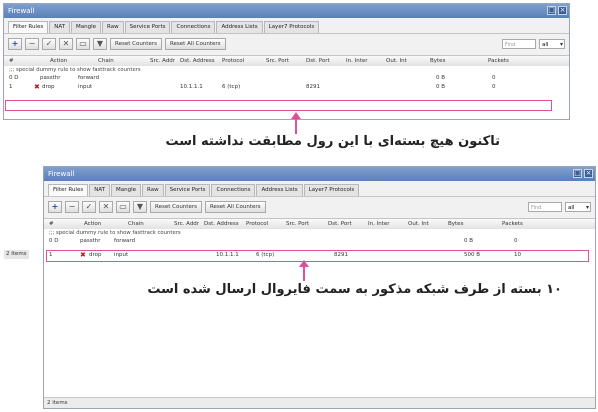 The height and width of the screenshot is (412, 598). Describe the element at coordinates (14, 78) in the screenshot. I see `cell-num: 0 D` at that location.